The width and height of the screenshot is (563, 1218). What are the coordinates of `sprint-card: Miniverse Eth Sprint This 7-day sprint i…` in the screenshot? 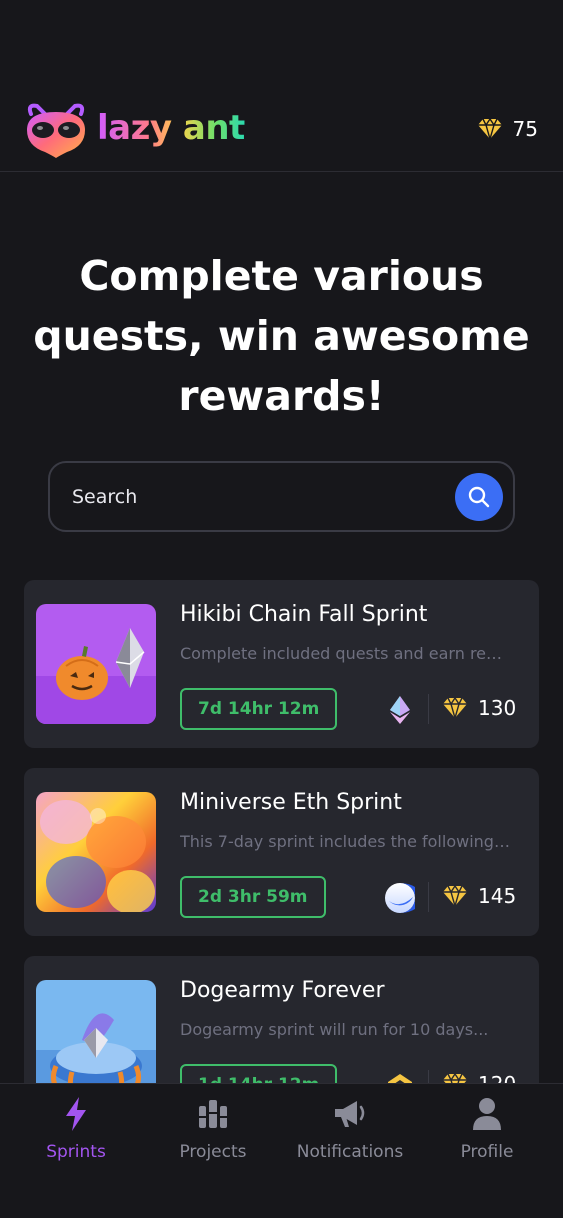 It's located at (281, 852).